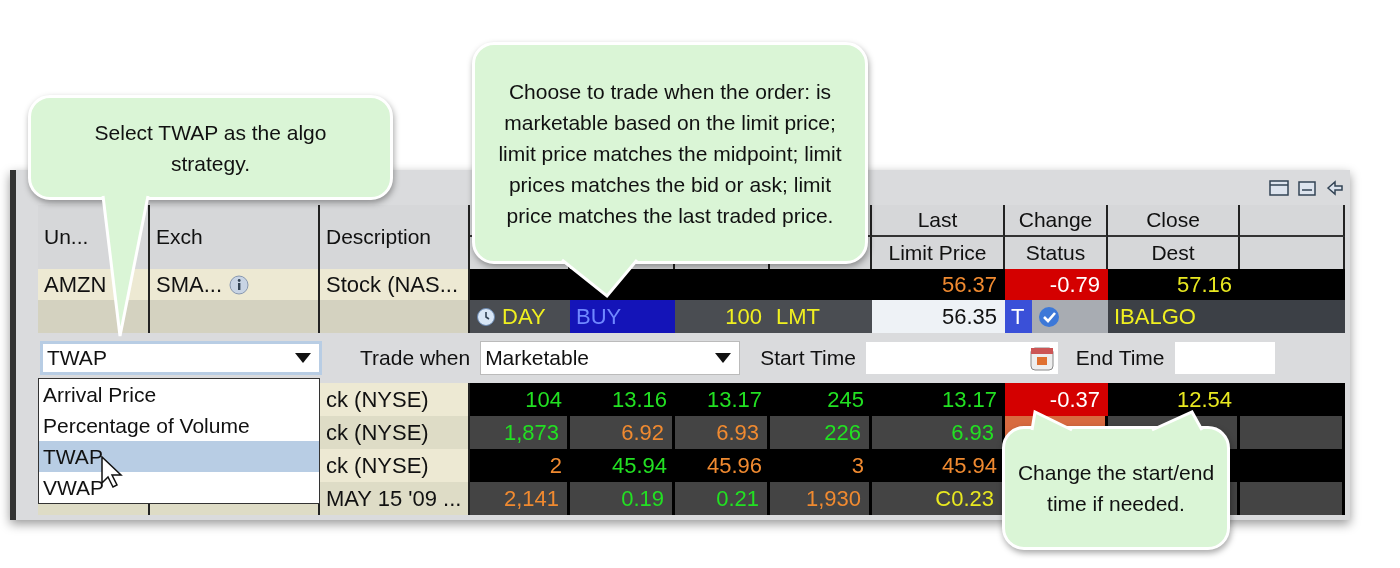 Image resolution: width=1400 pixels, height=568 pixels. Describe the element at coordinates (938, 498) in the screenshot. I see `table-cell: C0.23` at that location.